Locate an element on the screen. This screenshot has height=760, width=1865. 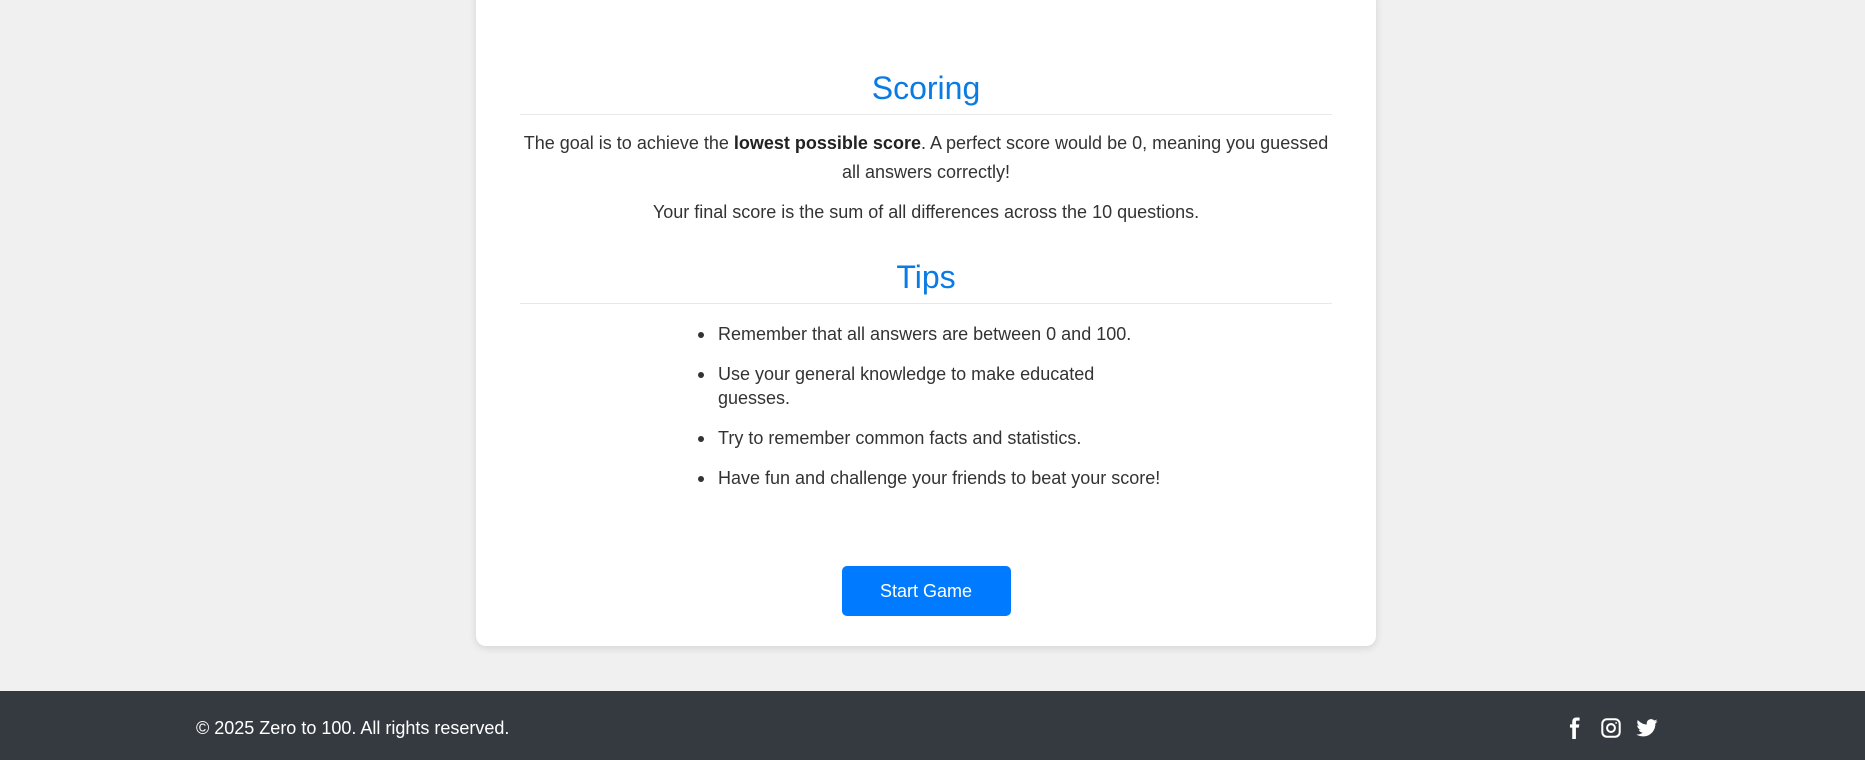
social-links is located at coordinates (1611, 728).